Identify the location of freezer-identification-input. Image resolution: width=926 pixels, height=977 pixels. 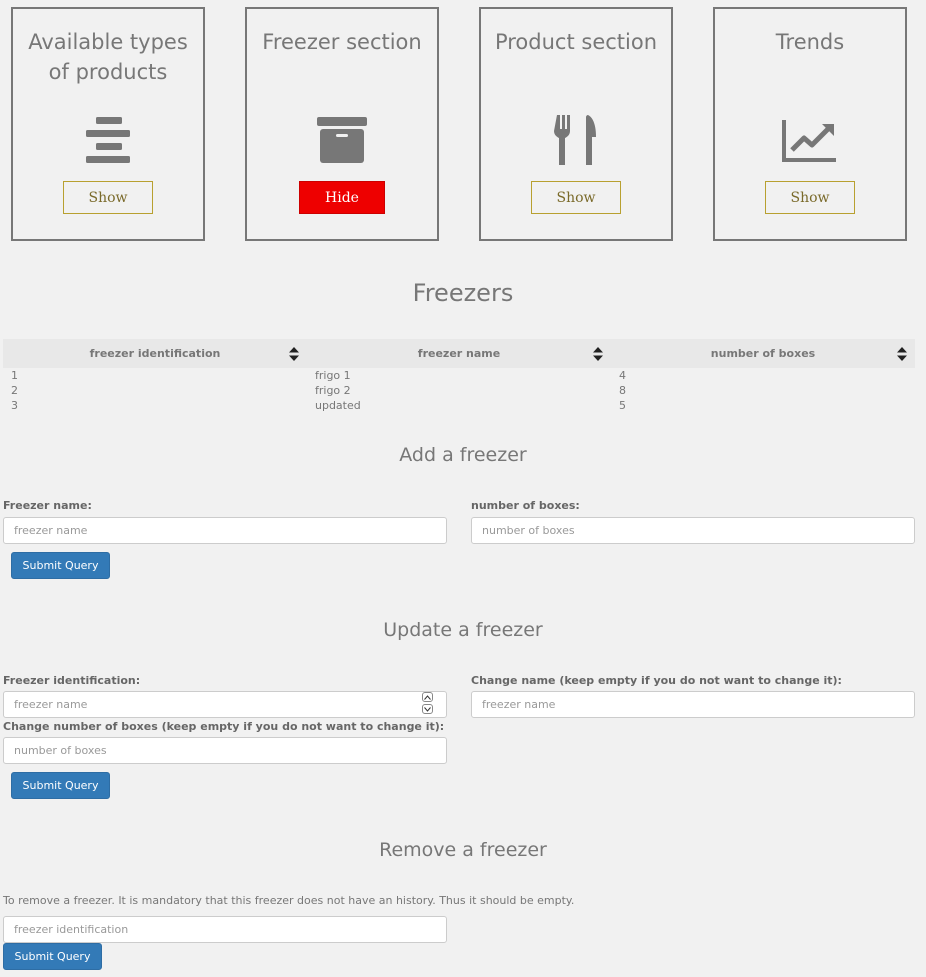
(225, 704).